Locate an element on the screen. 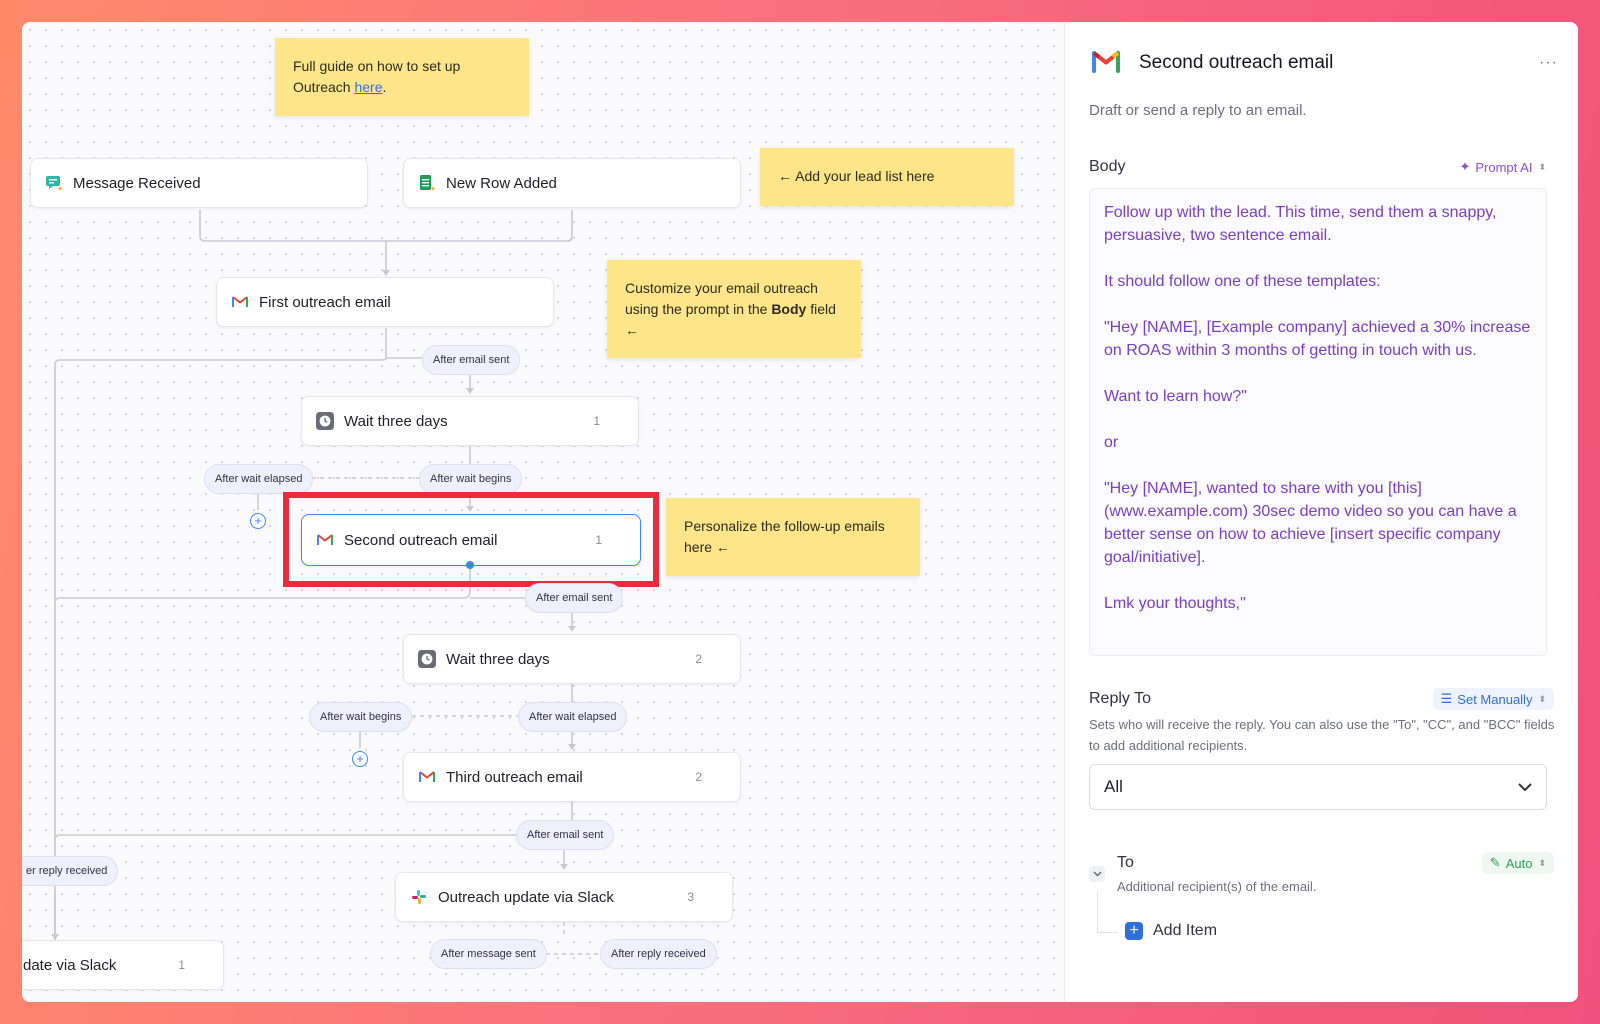 The width and height of the screenshot is (1600, 1024). output-handle is located at coordinates (470, 565).